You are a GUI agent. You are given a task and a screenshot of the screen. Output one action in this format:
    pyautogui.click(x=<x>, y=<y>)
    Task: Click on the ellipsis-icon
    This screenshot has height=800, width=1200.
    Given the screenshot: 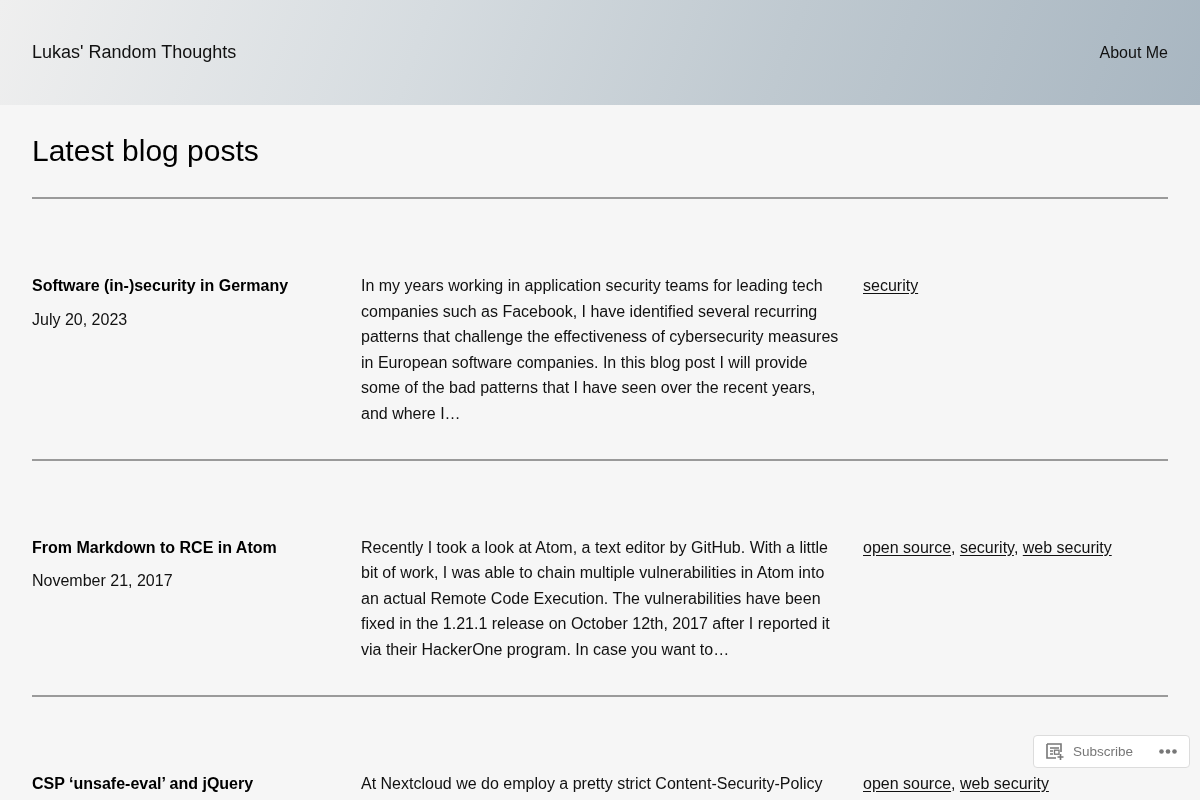 What is the action you would take?
    pyautogui.click(x=1168, y=751)
    